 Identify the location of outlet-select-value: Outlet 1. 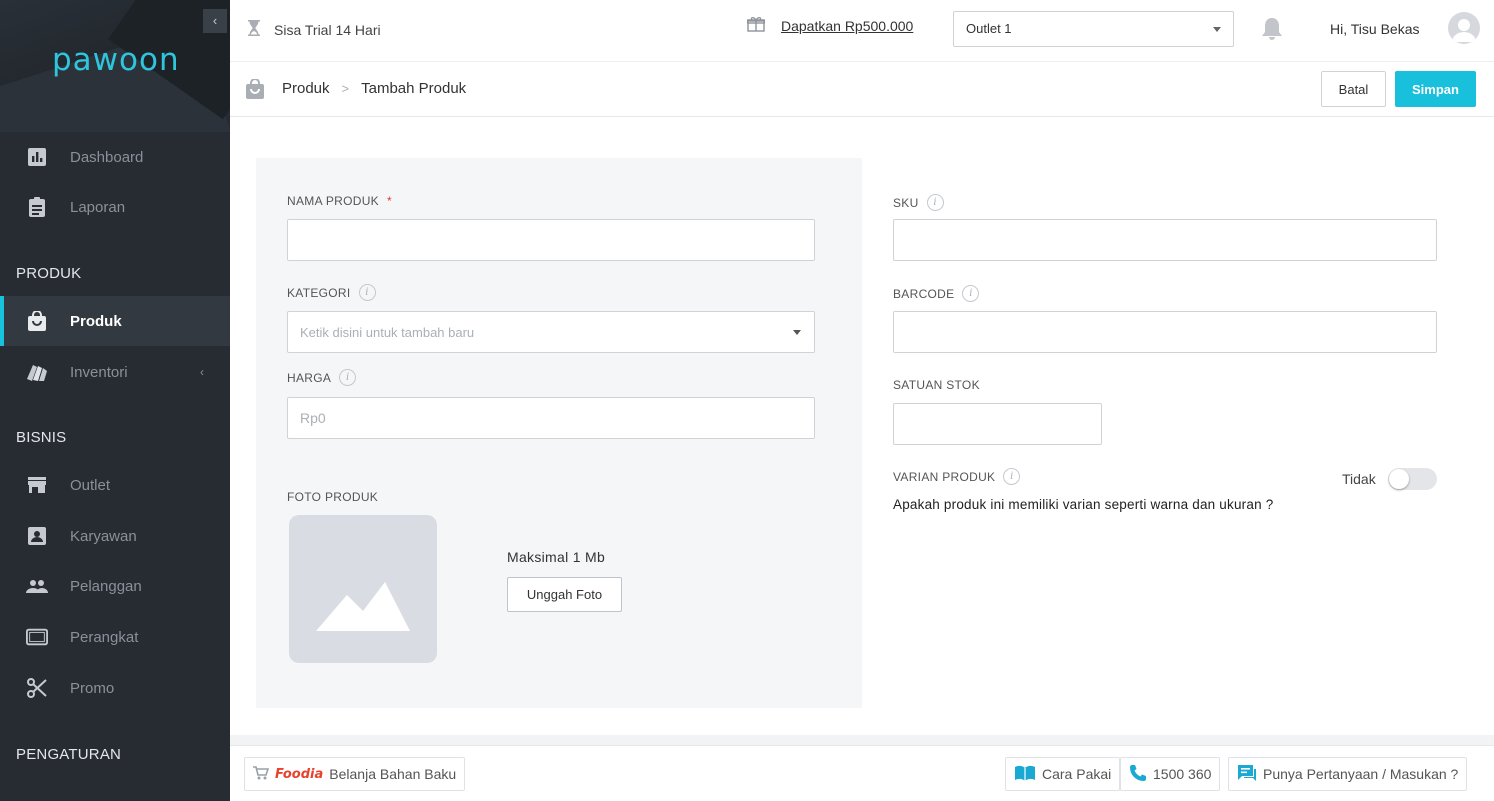
(989, 28).